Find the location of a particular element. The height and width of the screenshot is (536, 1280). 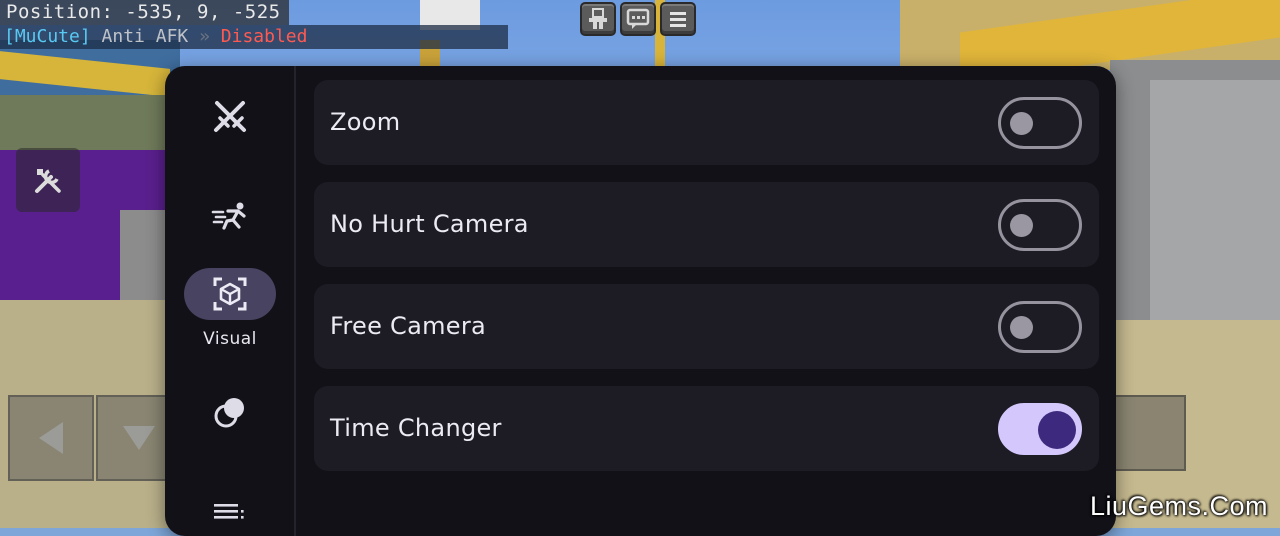

menu-icon is located at coordinates (678, 19).